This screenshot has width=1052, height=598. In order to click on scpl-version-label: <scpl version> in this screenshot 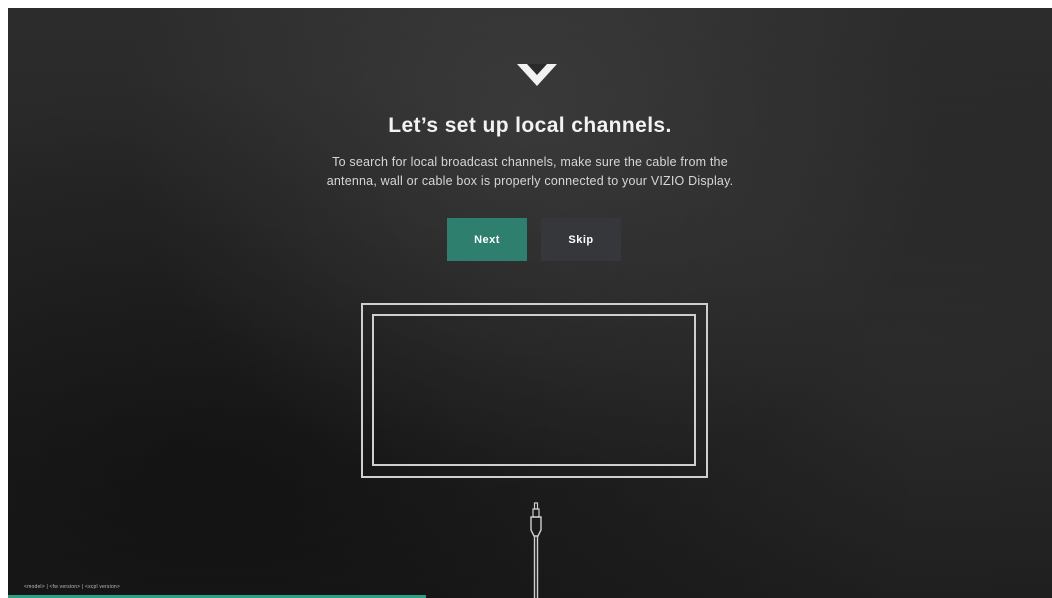, I will do `click(102, 587)`.